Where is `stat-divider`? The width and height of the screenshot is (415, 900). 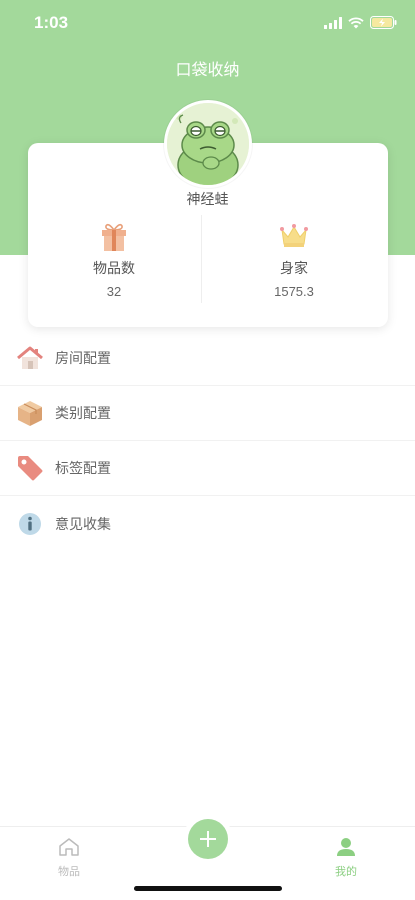
stat-divider is located at coordinates (201, 259).